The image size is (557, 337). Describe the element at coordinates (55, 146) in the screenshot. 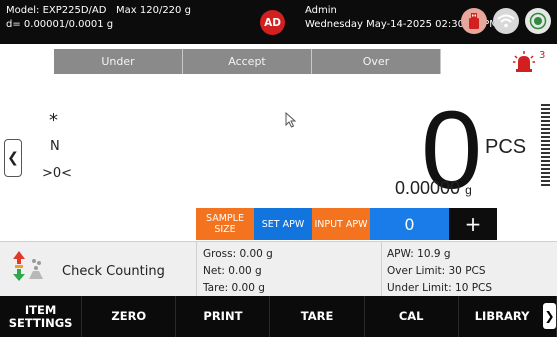

I see `net-indicator: N` at that location.